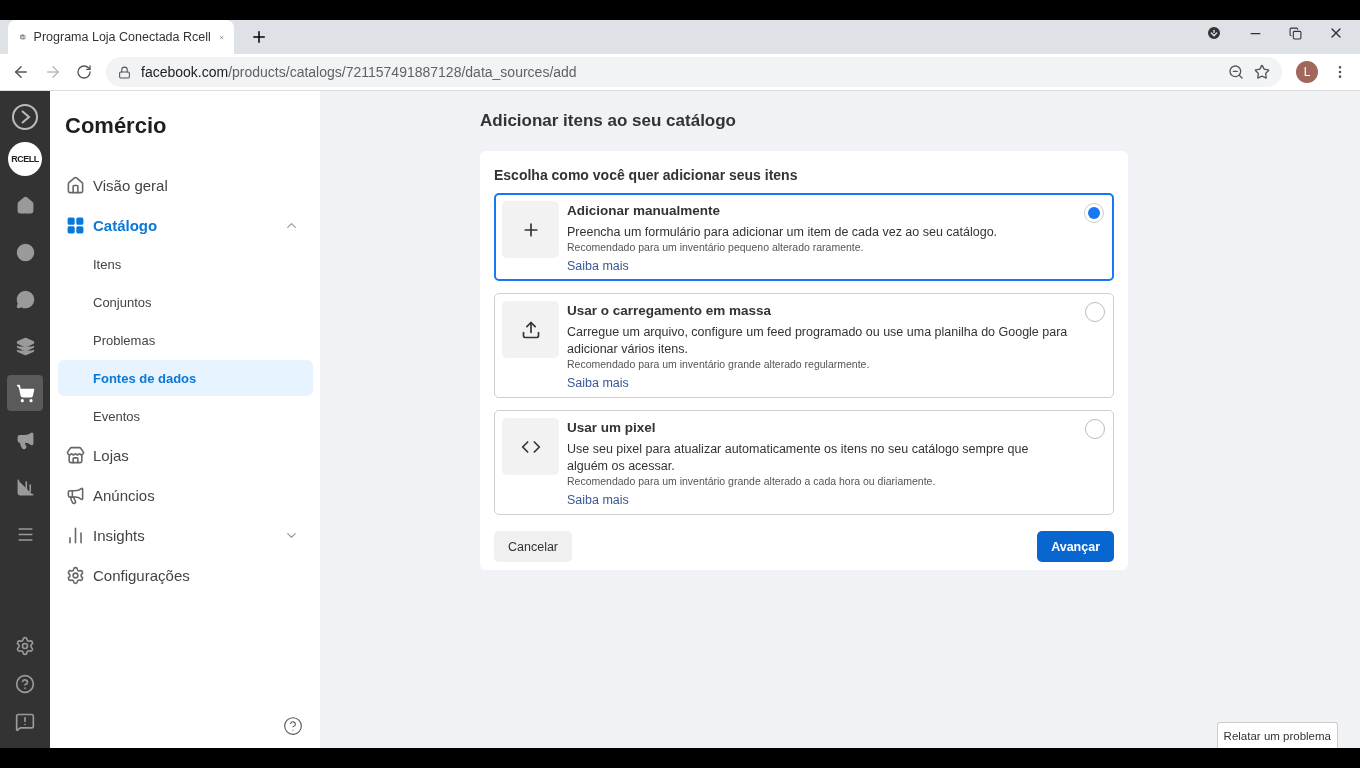 This screenshot has width=1360, height=768. Describe the element at coordinates (716, 247) in the screenshot. I see `option-note: Recomendado para um inventário pequeno alterado raramente.` at that location.